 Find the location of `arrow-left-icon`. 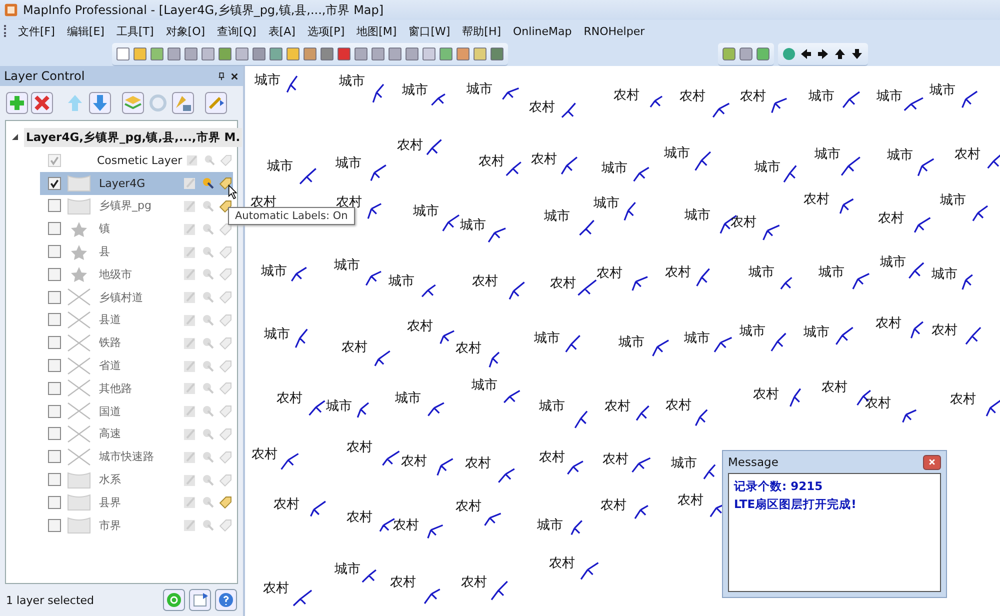

arrow-left-icon is located at coordinates (806, 53).